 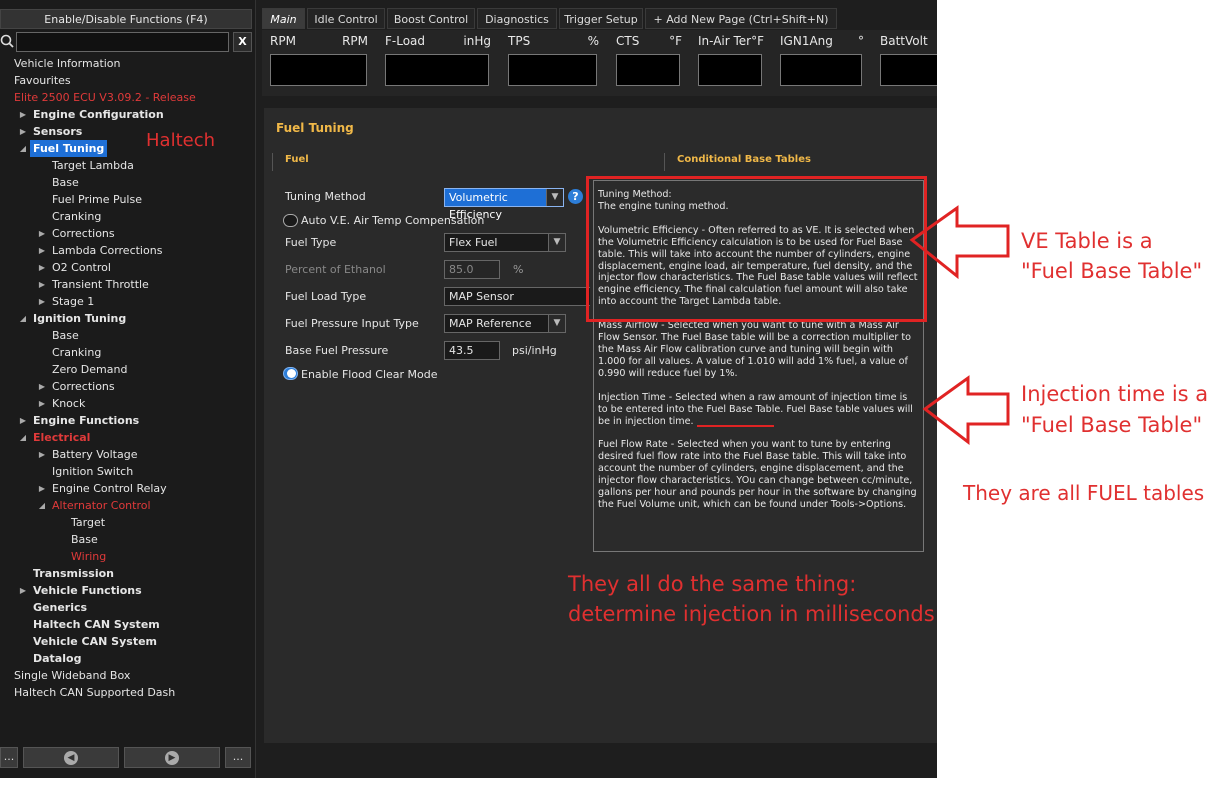 What do you see at coordinates (1114, 410) in the screenshot?
I see `injection-annotation: Injection time is a "Fuel Base Table"` at bounding box center [1114, 410].